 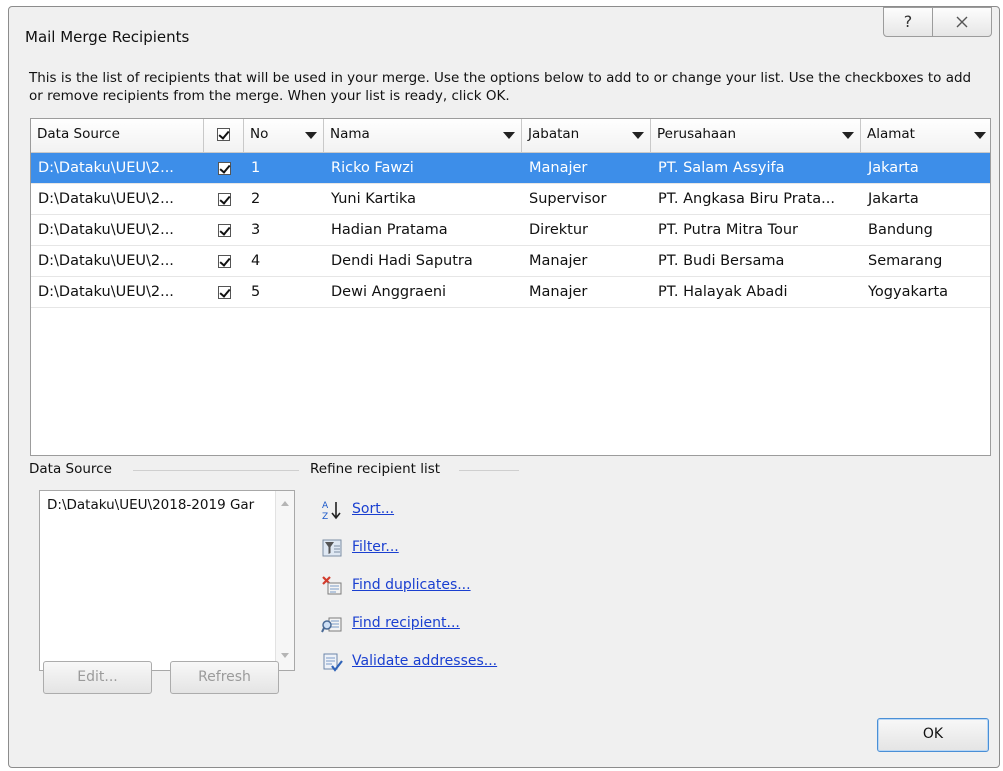 I want to click on find-duplicates-icon, so click(x=332, y=585).